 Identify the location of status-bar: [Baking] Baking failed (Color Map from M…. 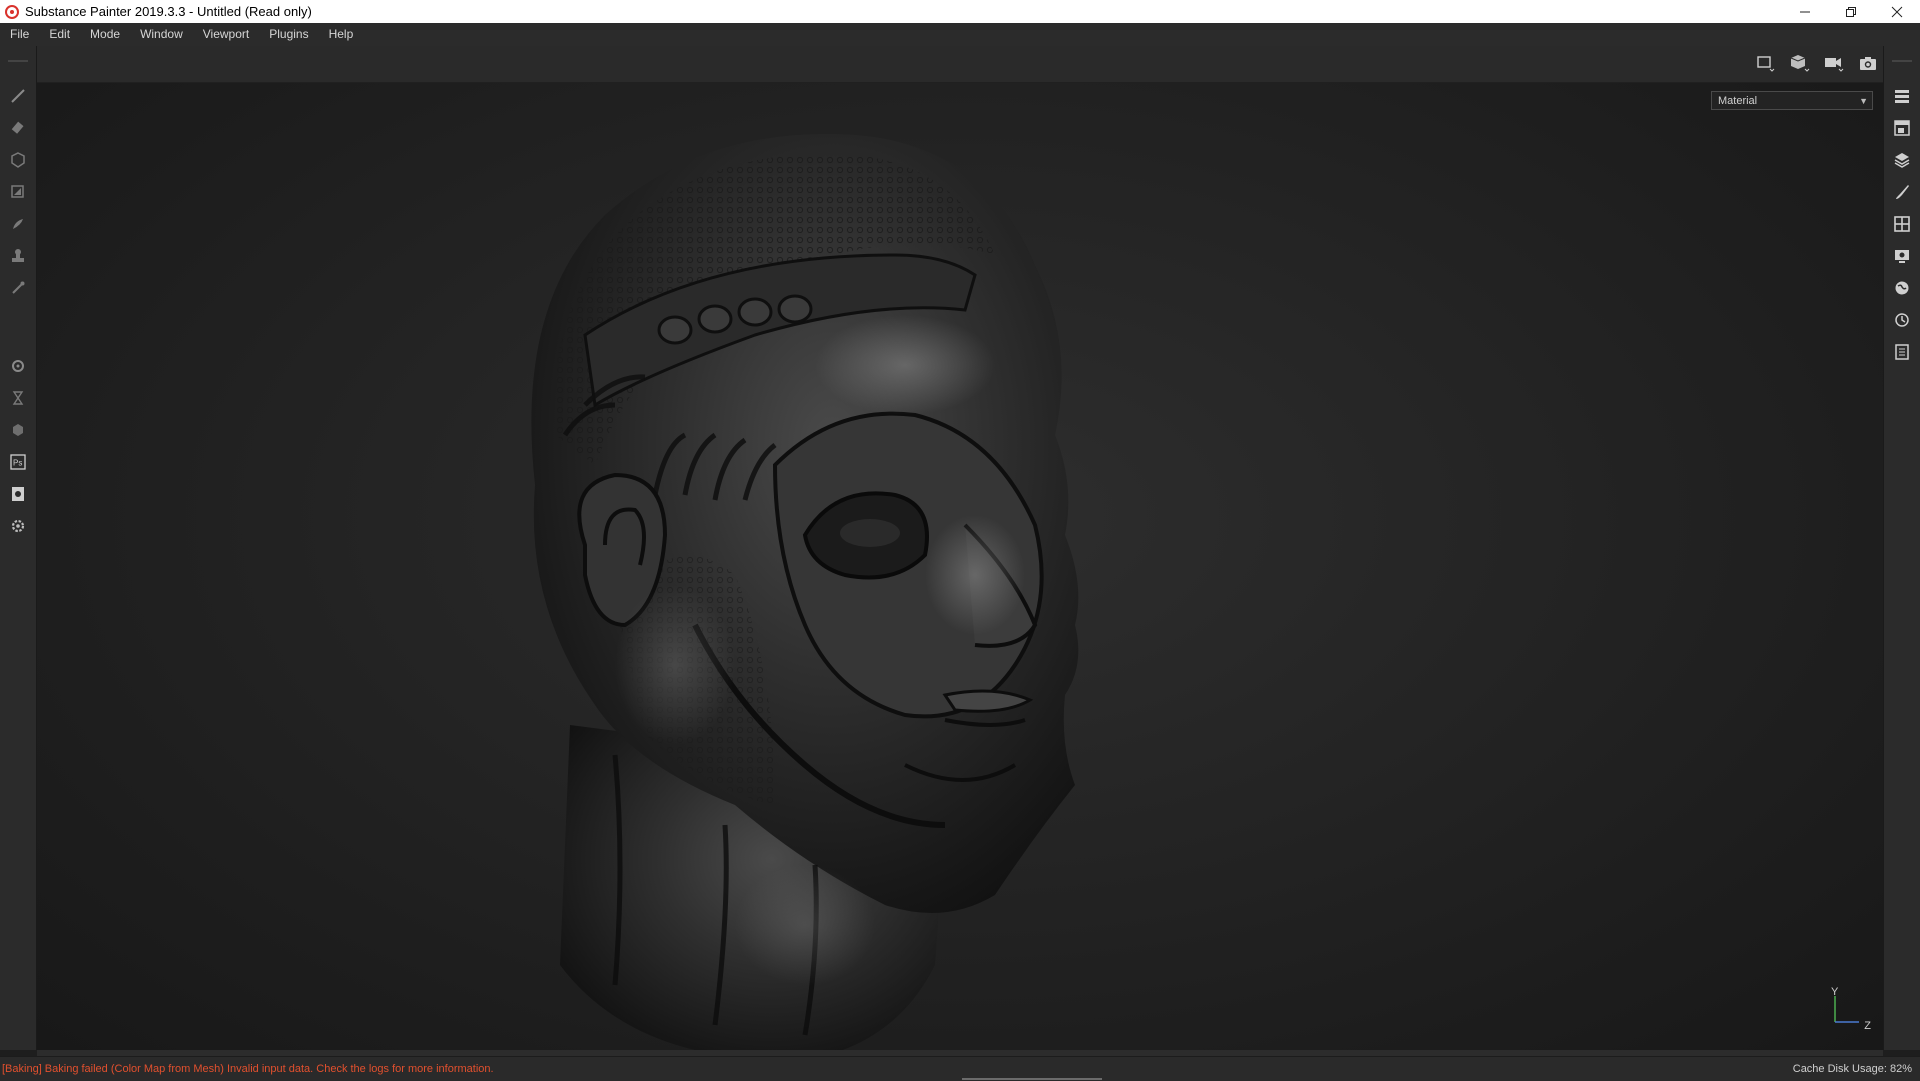
(960, 1068).